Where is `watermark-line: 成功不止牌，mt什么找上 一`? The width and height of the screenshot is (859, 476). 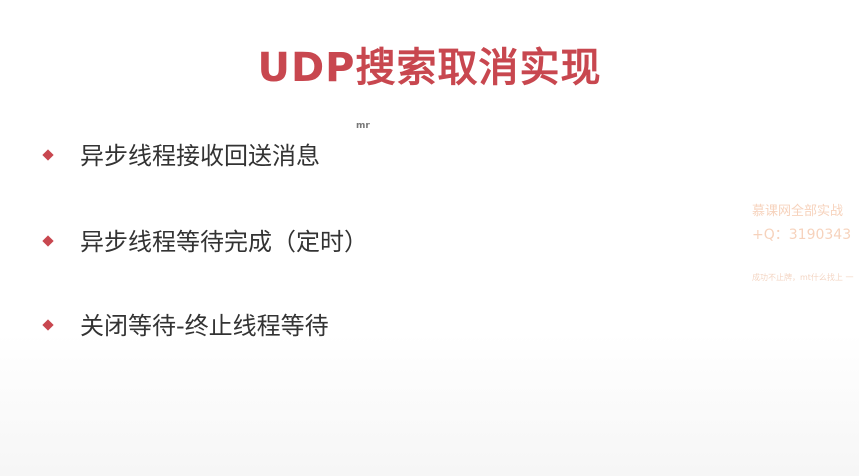
watermark-line: 成功不止牌，mt什么找上 一 is located at coordinates (803, 277).